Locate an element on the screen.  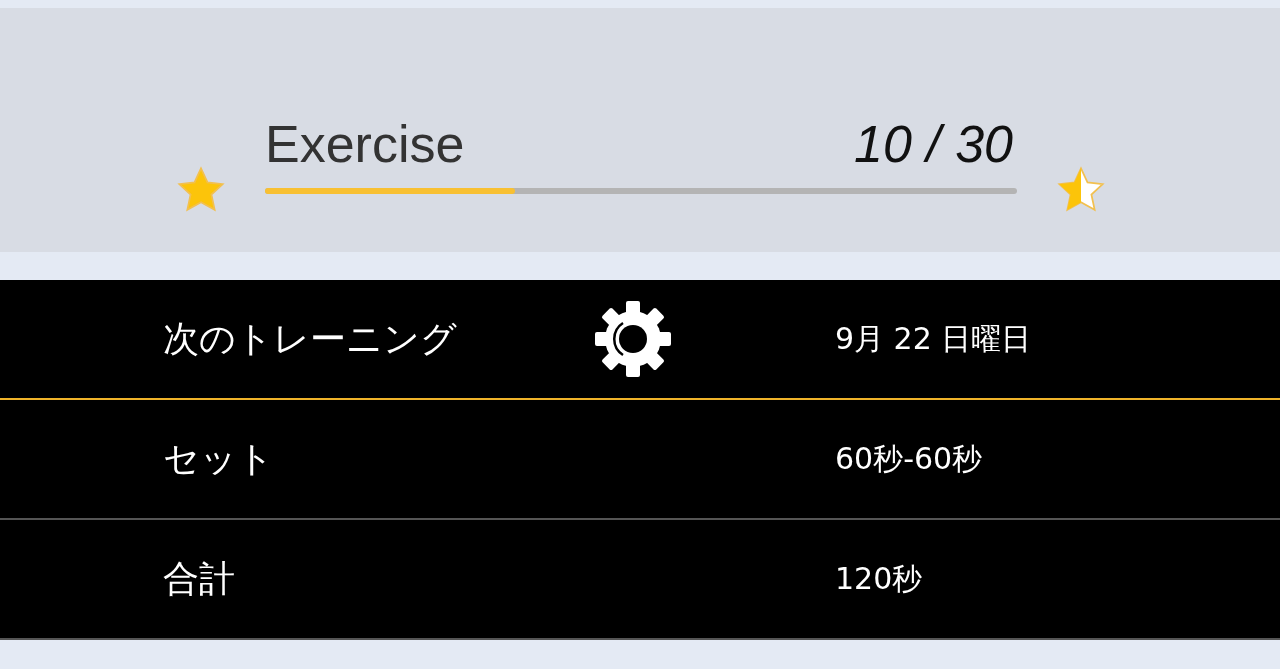
gear-icon is located at coordinates (633, 339).